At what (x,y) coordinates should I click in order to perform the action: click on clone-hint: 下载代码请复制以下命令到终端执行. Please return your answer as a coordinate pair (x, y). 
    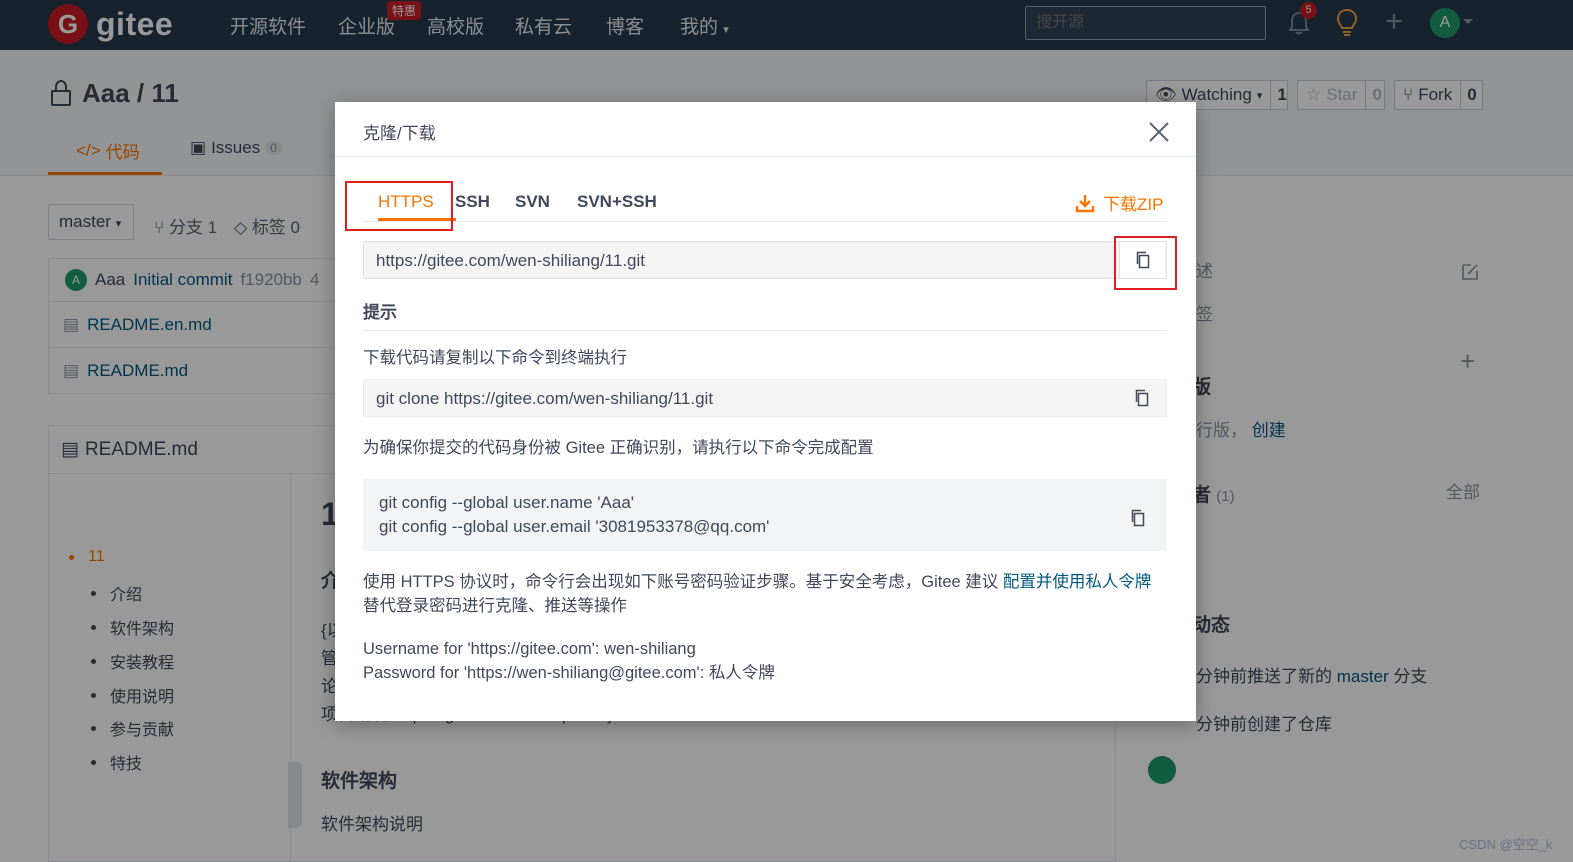
    Looking at the image, I should click on (495, 358).